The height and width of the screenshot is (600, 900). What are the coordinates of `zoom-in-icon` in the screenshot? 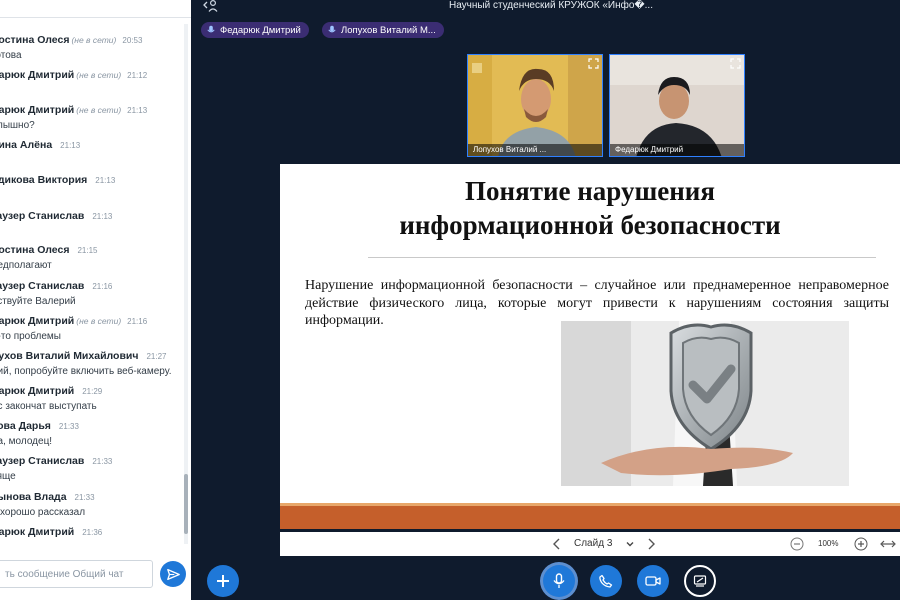 It's located at (861, 544).